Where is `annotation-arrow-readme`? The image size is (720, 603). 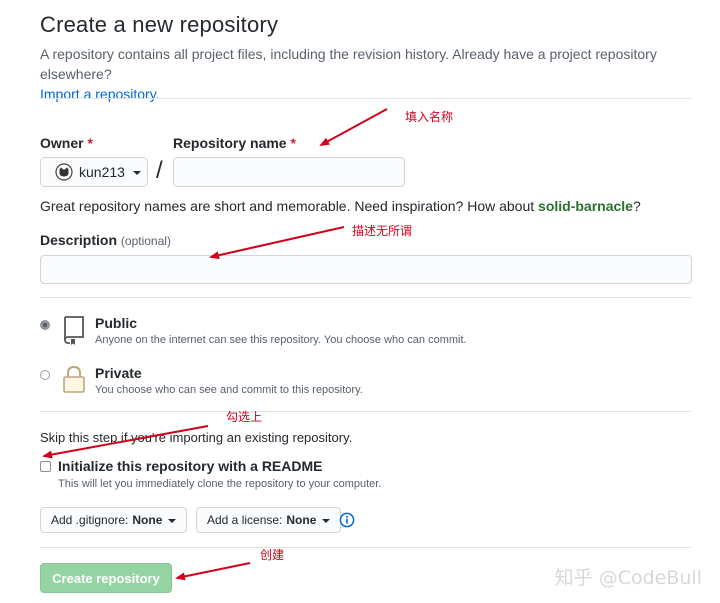
annotation-arrow-readme is located at coordinates (125, 442).